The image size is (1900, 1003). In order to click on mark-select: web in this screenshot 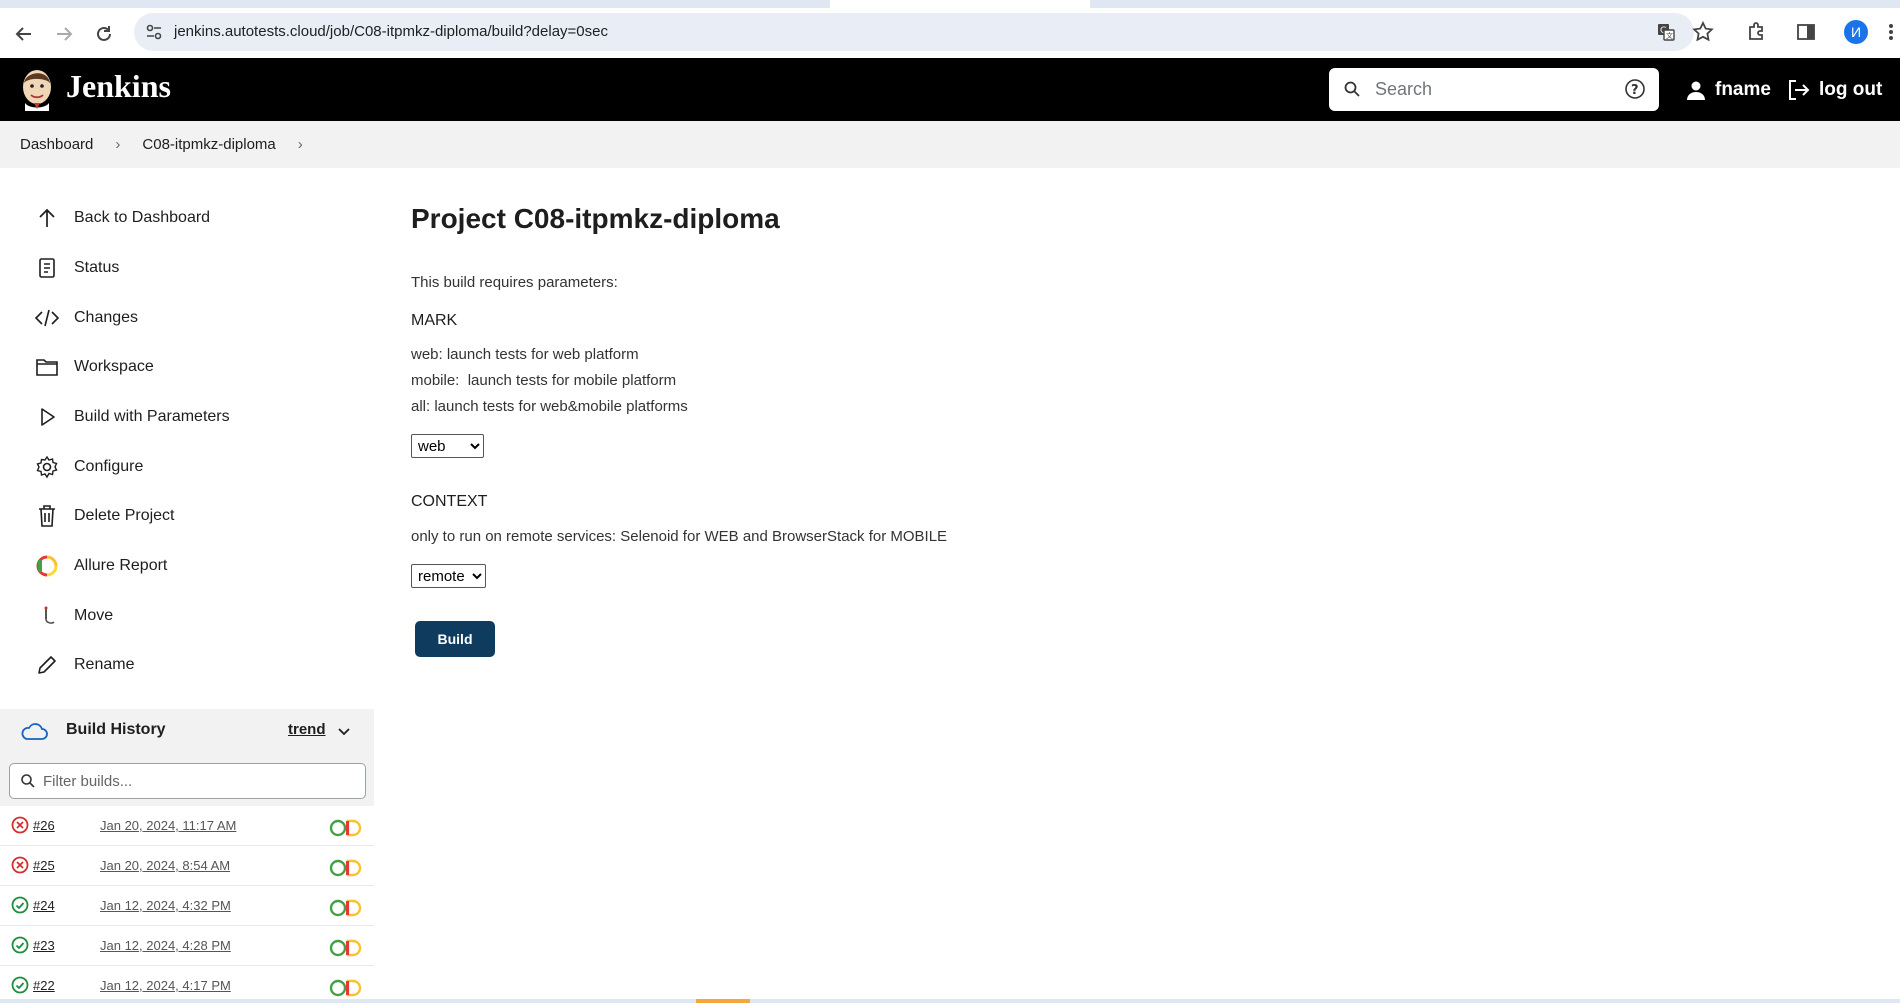, I will do `click(447, 446)`.